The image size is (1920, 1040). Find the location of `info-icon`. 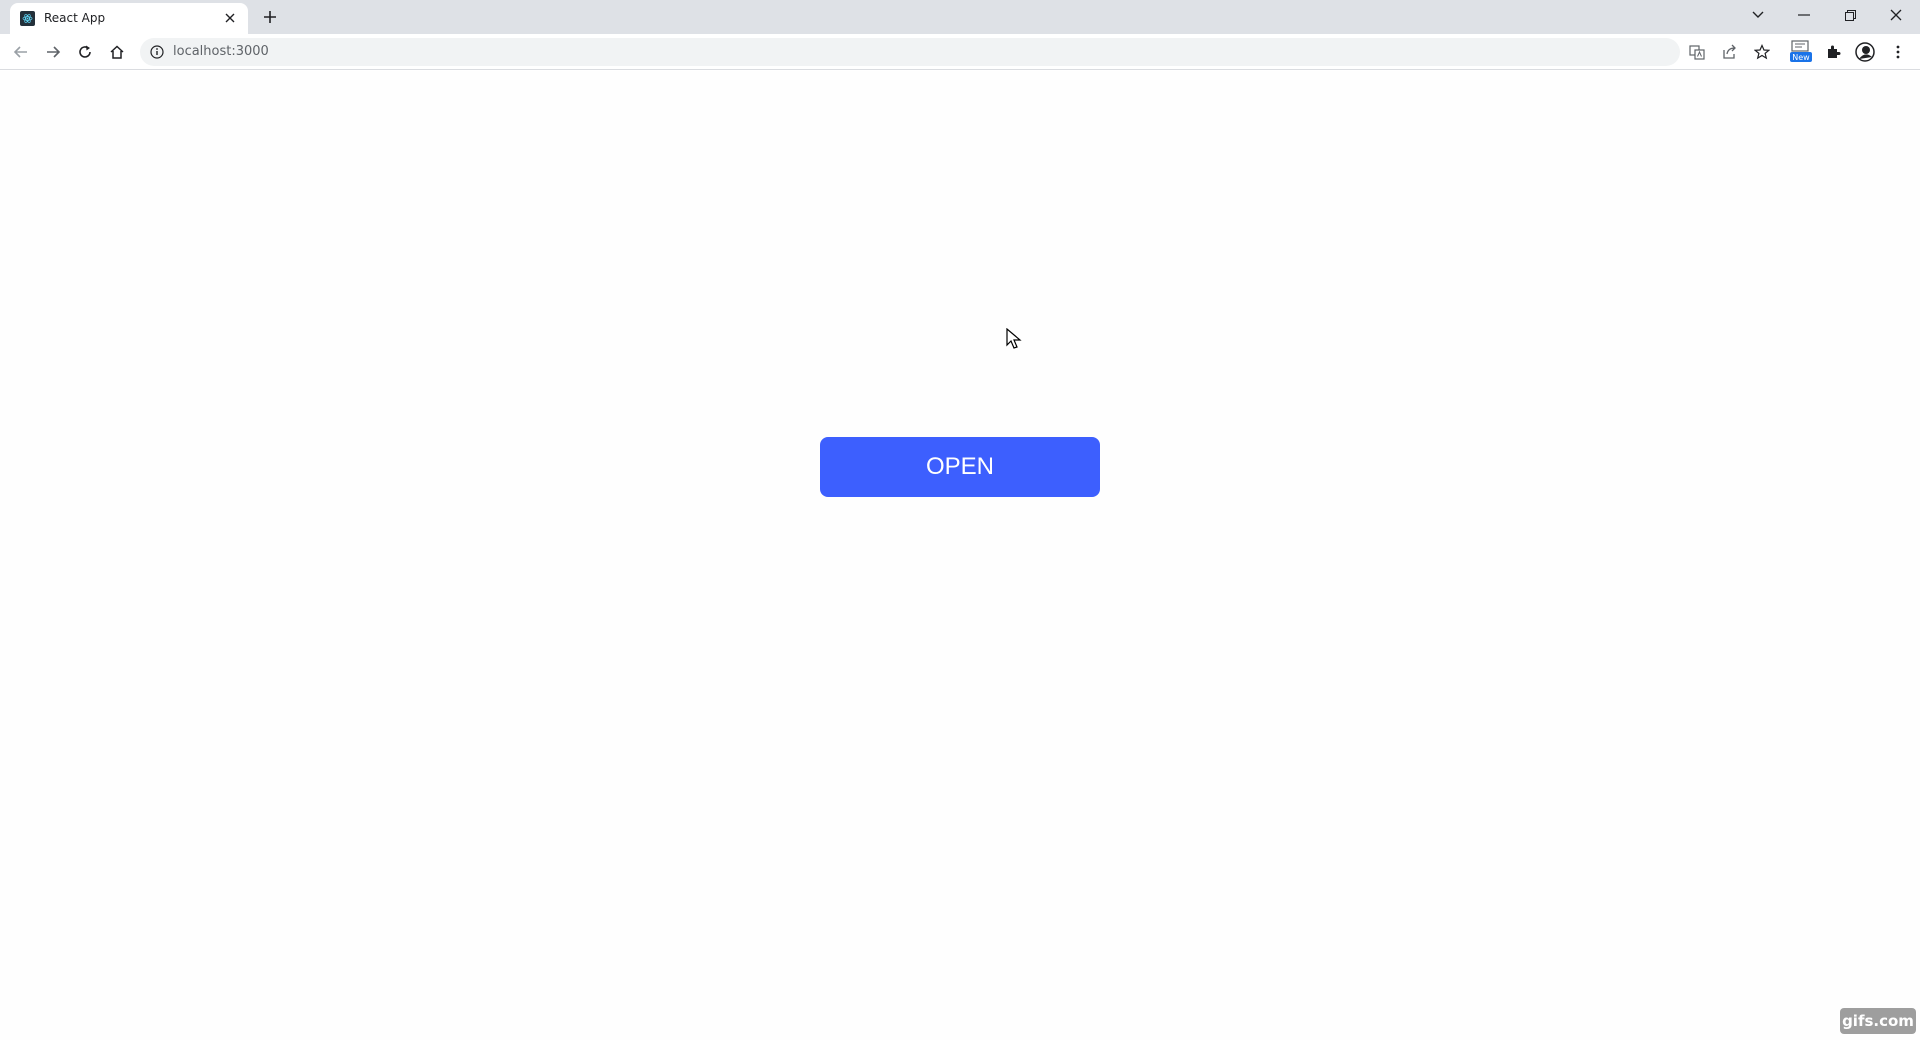

info-icon is located at coordinates (157, 52).